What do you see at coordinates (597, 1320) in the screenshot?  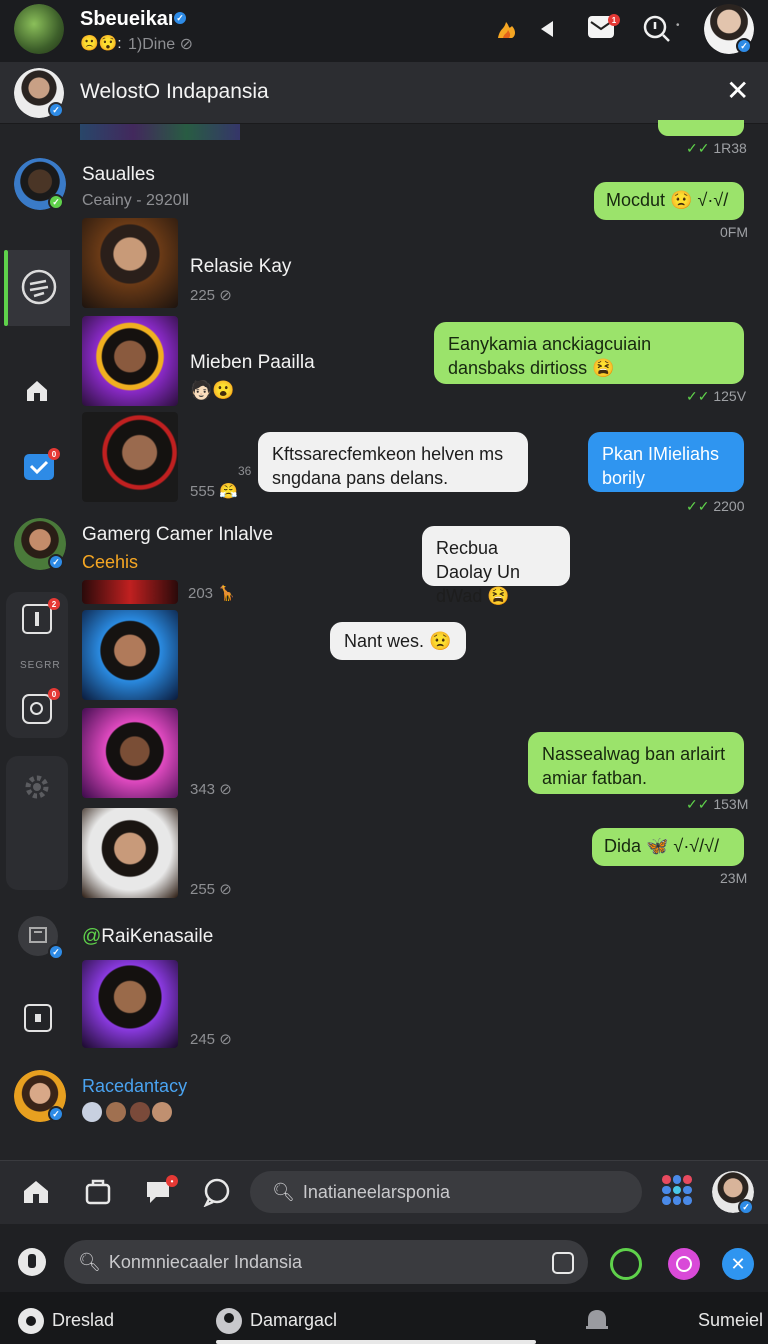 I see `bell-icon` at bounding box center [597, 1320].